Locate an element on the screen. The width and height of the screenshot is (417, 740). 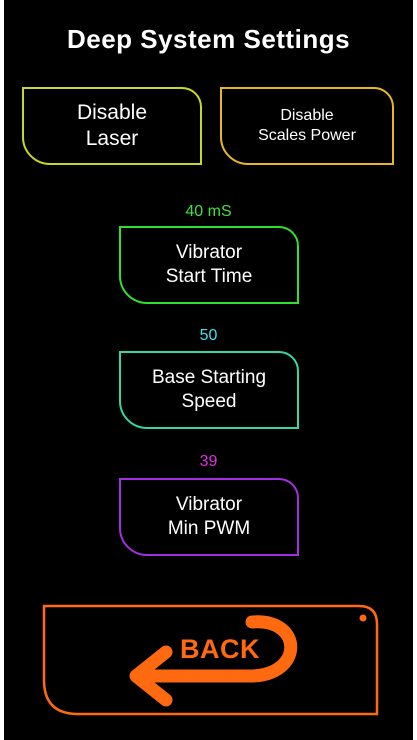
vibrator-min-pwm-label: Vibrator Min PWM is located at coordinates (209, 516).